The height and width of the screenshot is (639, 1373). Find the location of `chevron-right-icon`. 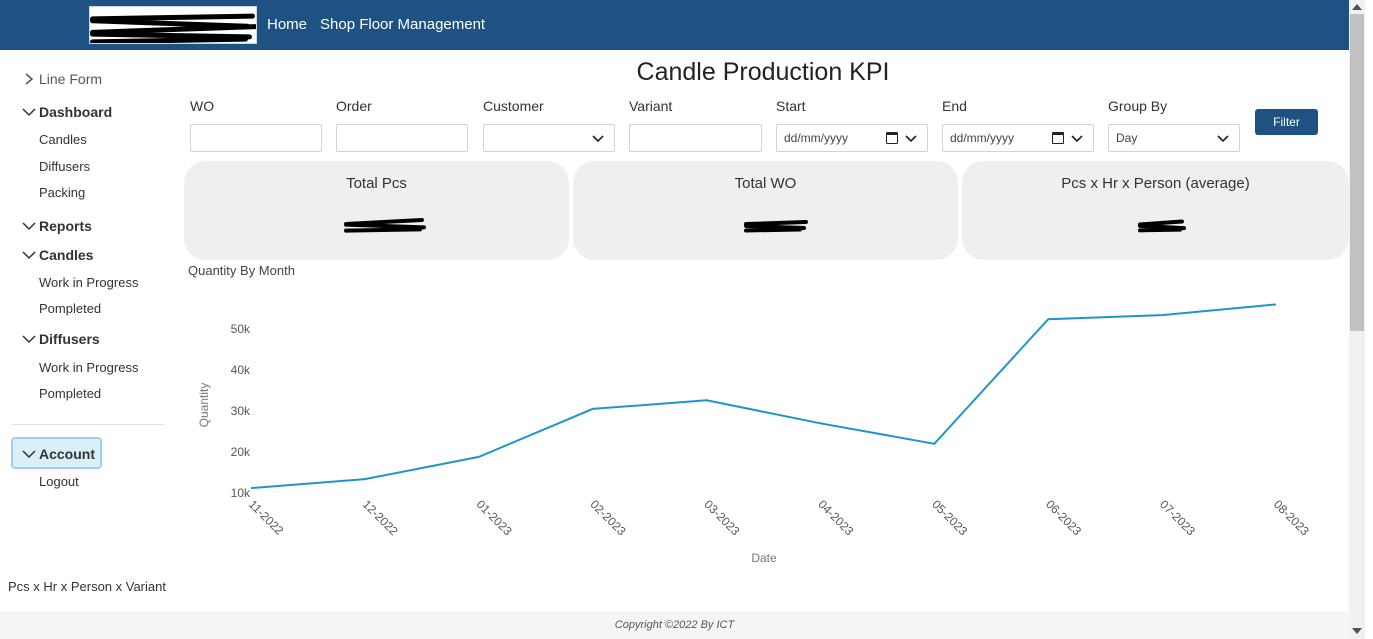

chevron-right-icon is located at coordinates (29, 79).